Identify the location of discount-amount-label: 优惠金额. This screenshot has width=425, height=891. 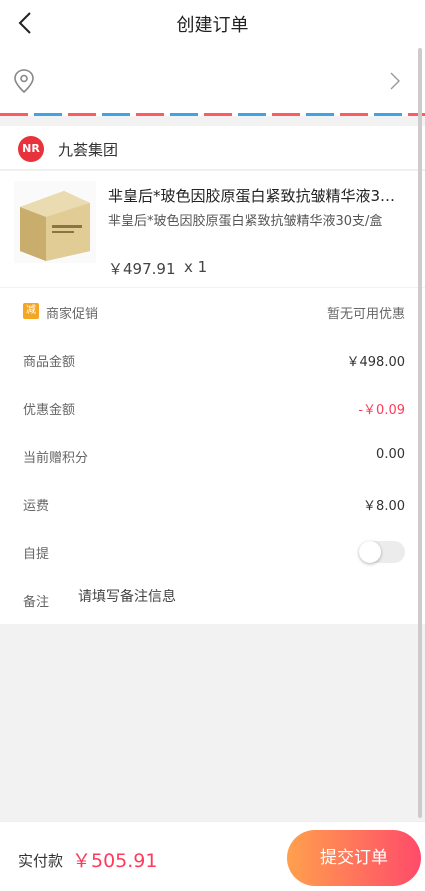
(49, 410).